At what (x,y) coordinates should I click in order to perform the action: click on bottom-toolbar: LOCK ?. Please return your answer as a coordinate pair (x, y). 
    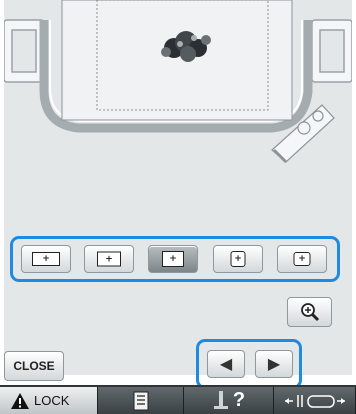
    Looking at the image, I should click on (178, 399).